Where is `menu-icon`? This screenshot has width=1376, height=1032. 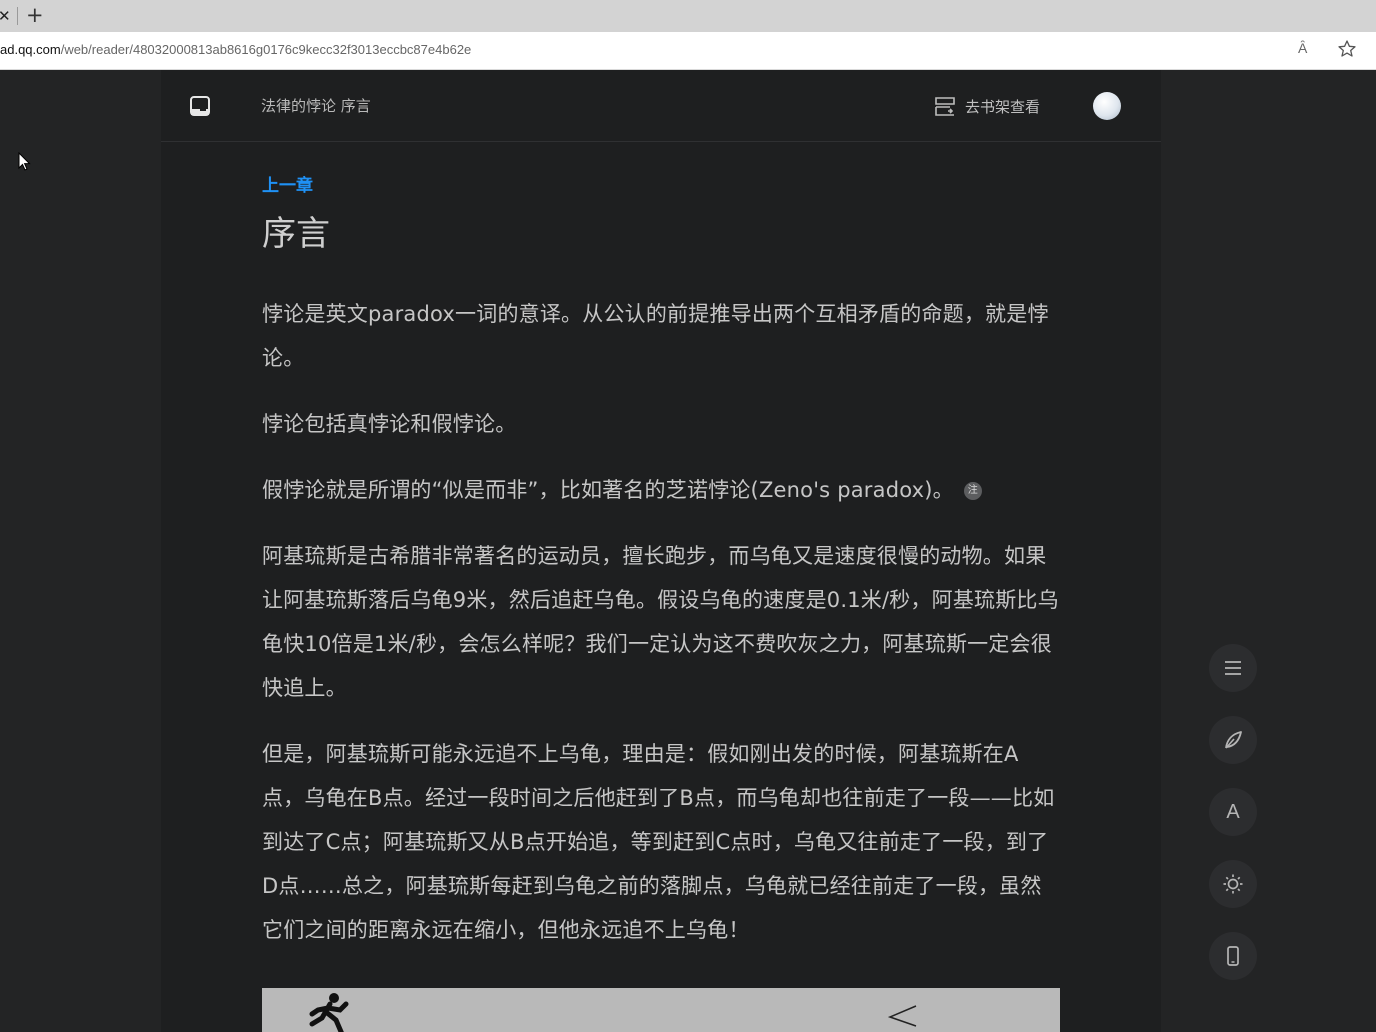
menu-icon is located at coordinates (1233, 668).